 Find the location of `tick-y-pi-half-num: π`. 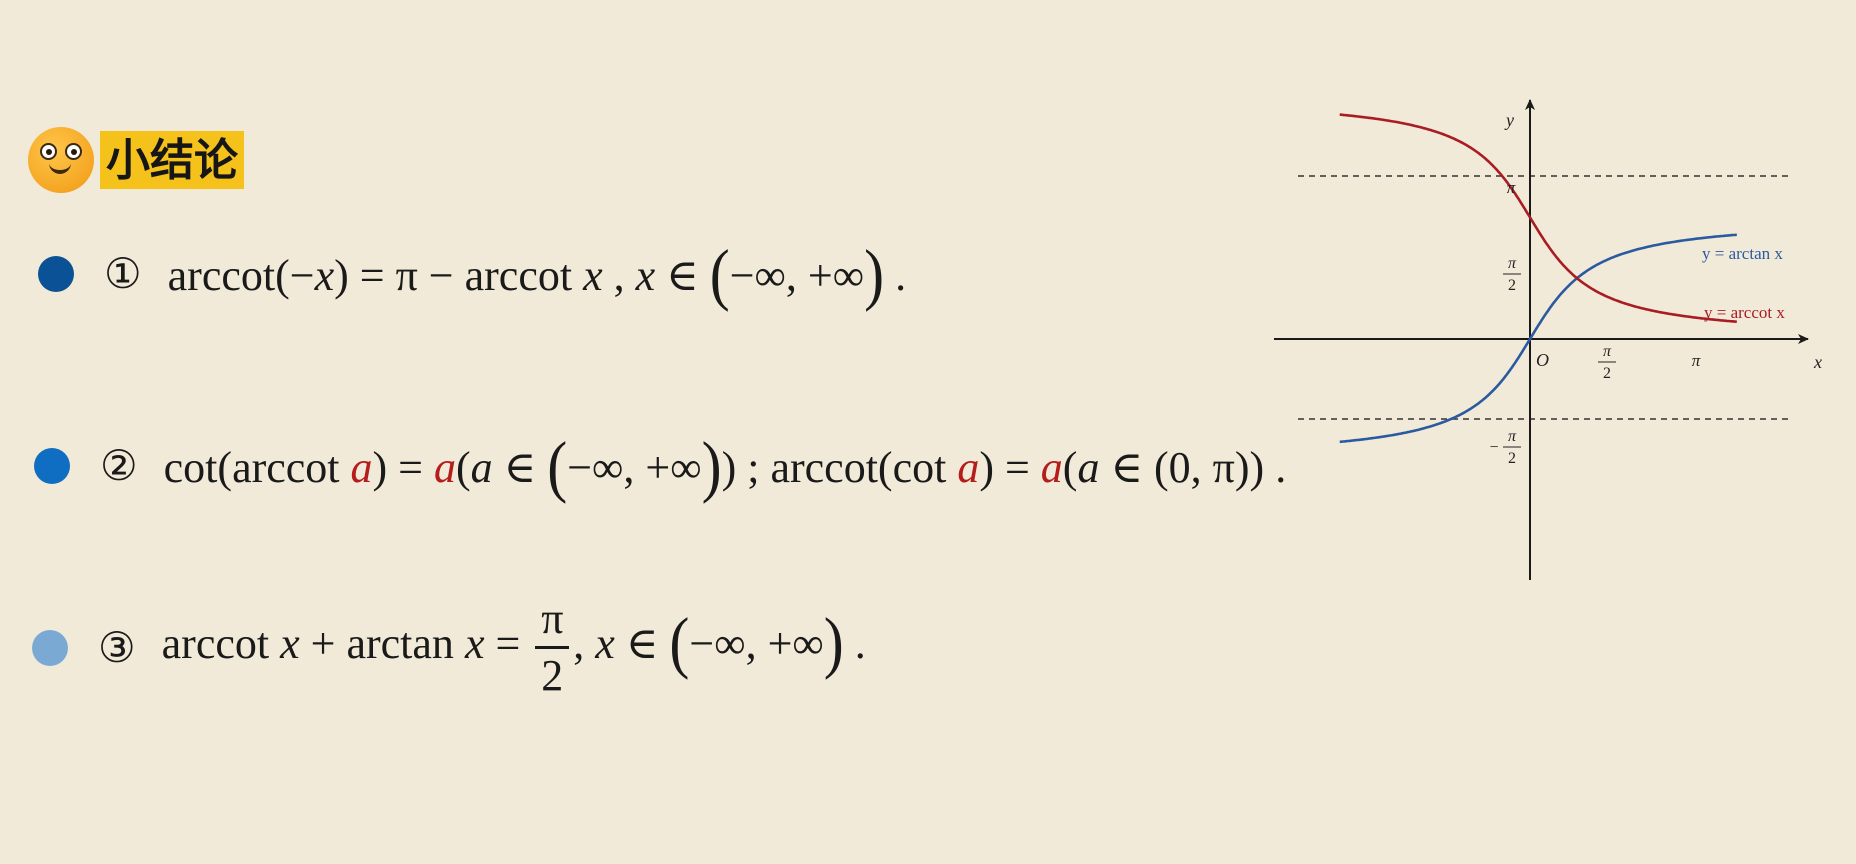

tick-y-pi-half-num: π is located at coordinates (1512, 263).